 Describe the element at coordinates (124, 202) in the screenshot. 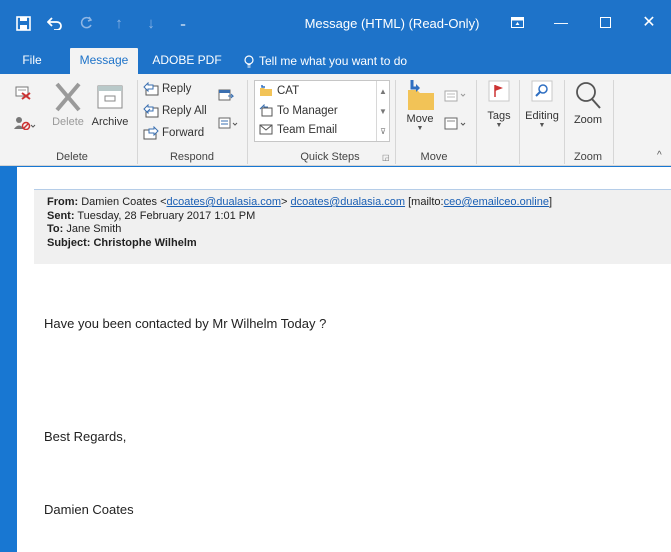

I see `from-name: Damien Coates <` at that location.